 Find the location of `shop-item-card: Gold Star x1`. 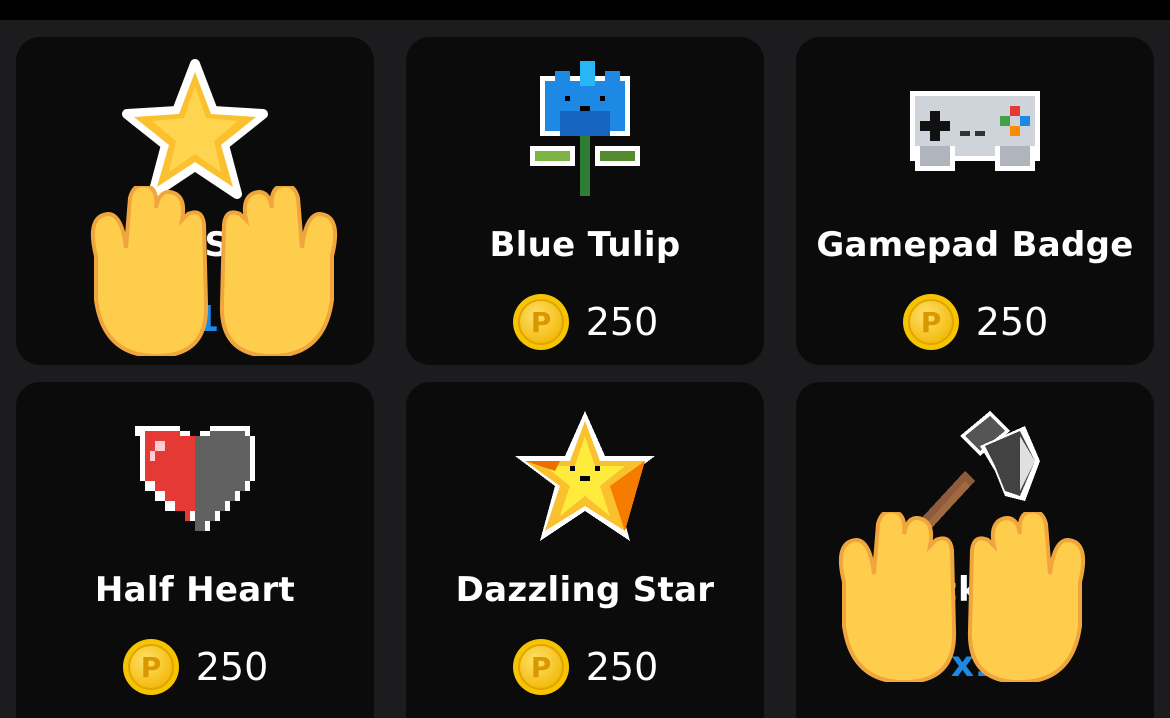

shop-item-card: Gold Star x1 is located at coordinates (195, 201).